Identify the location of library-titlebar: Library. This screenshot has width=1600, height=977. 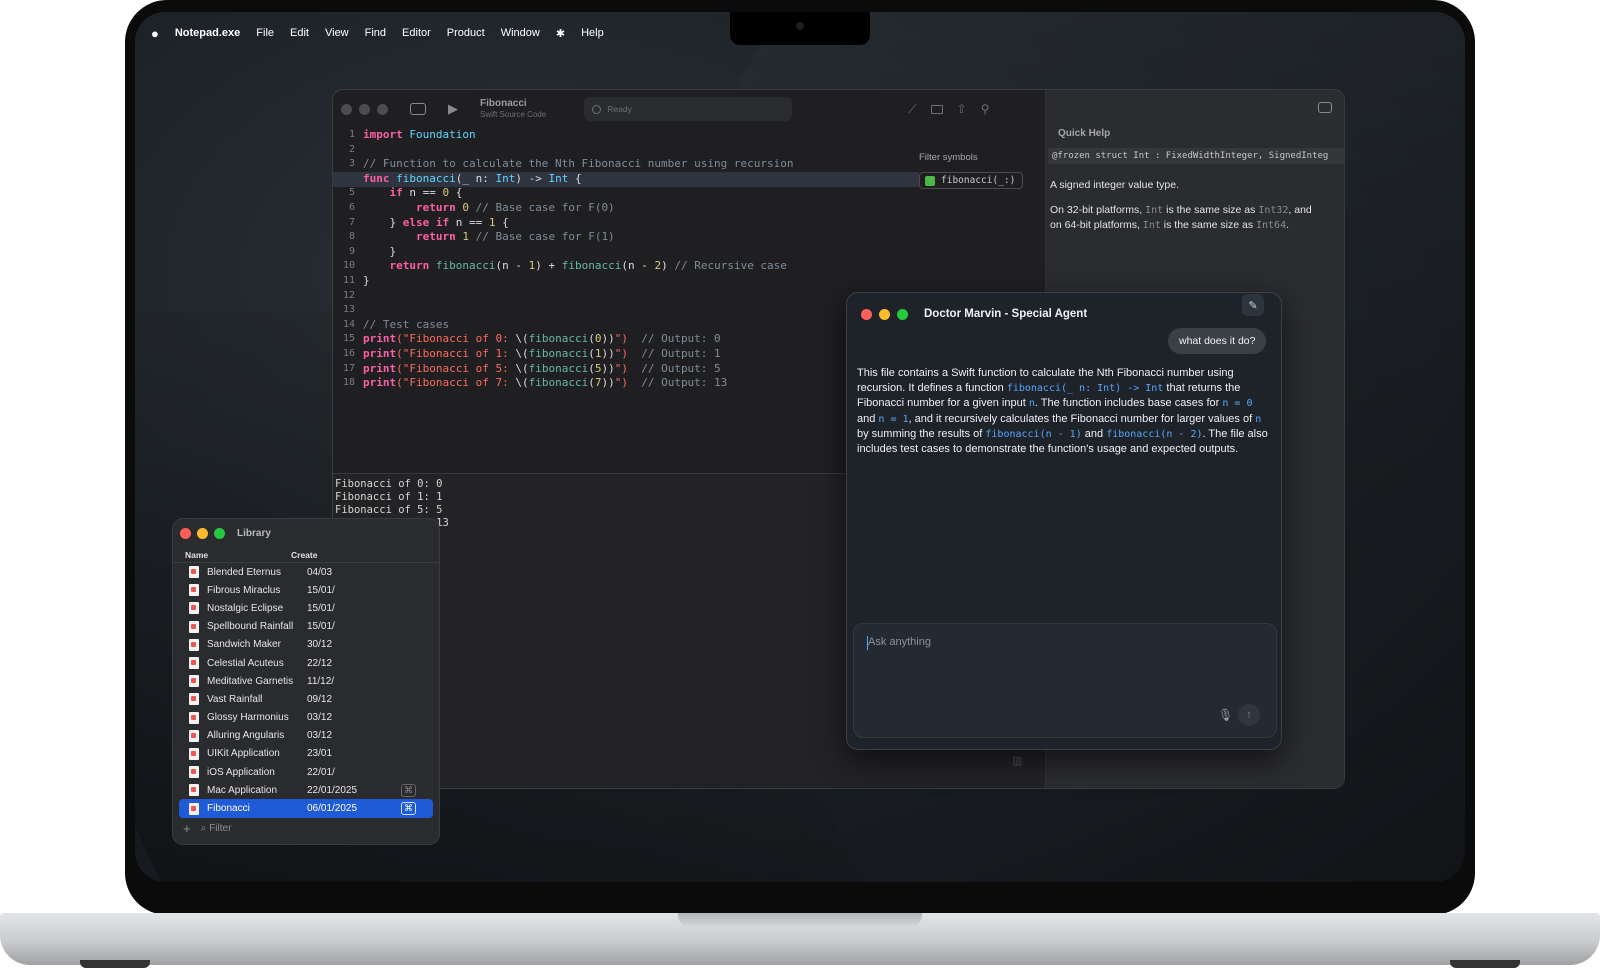
(306, 533).